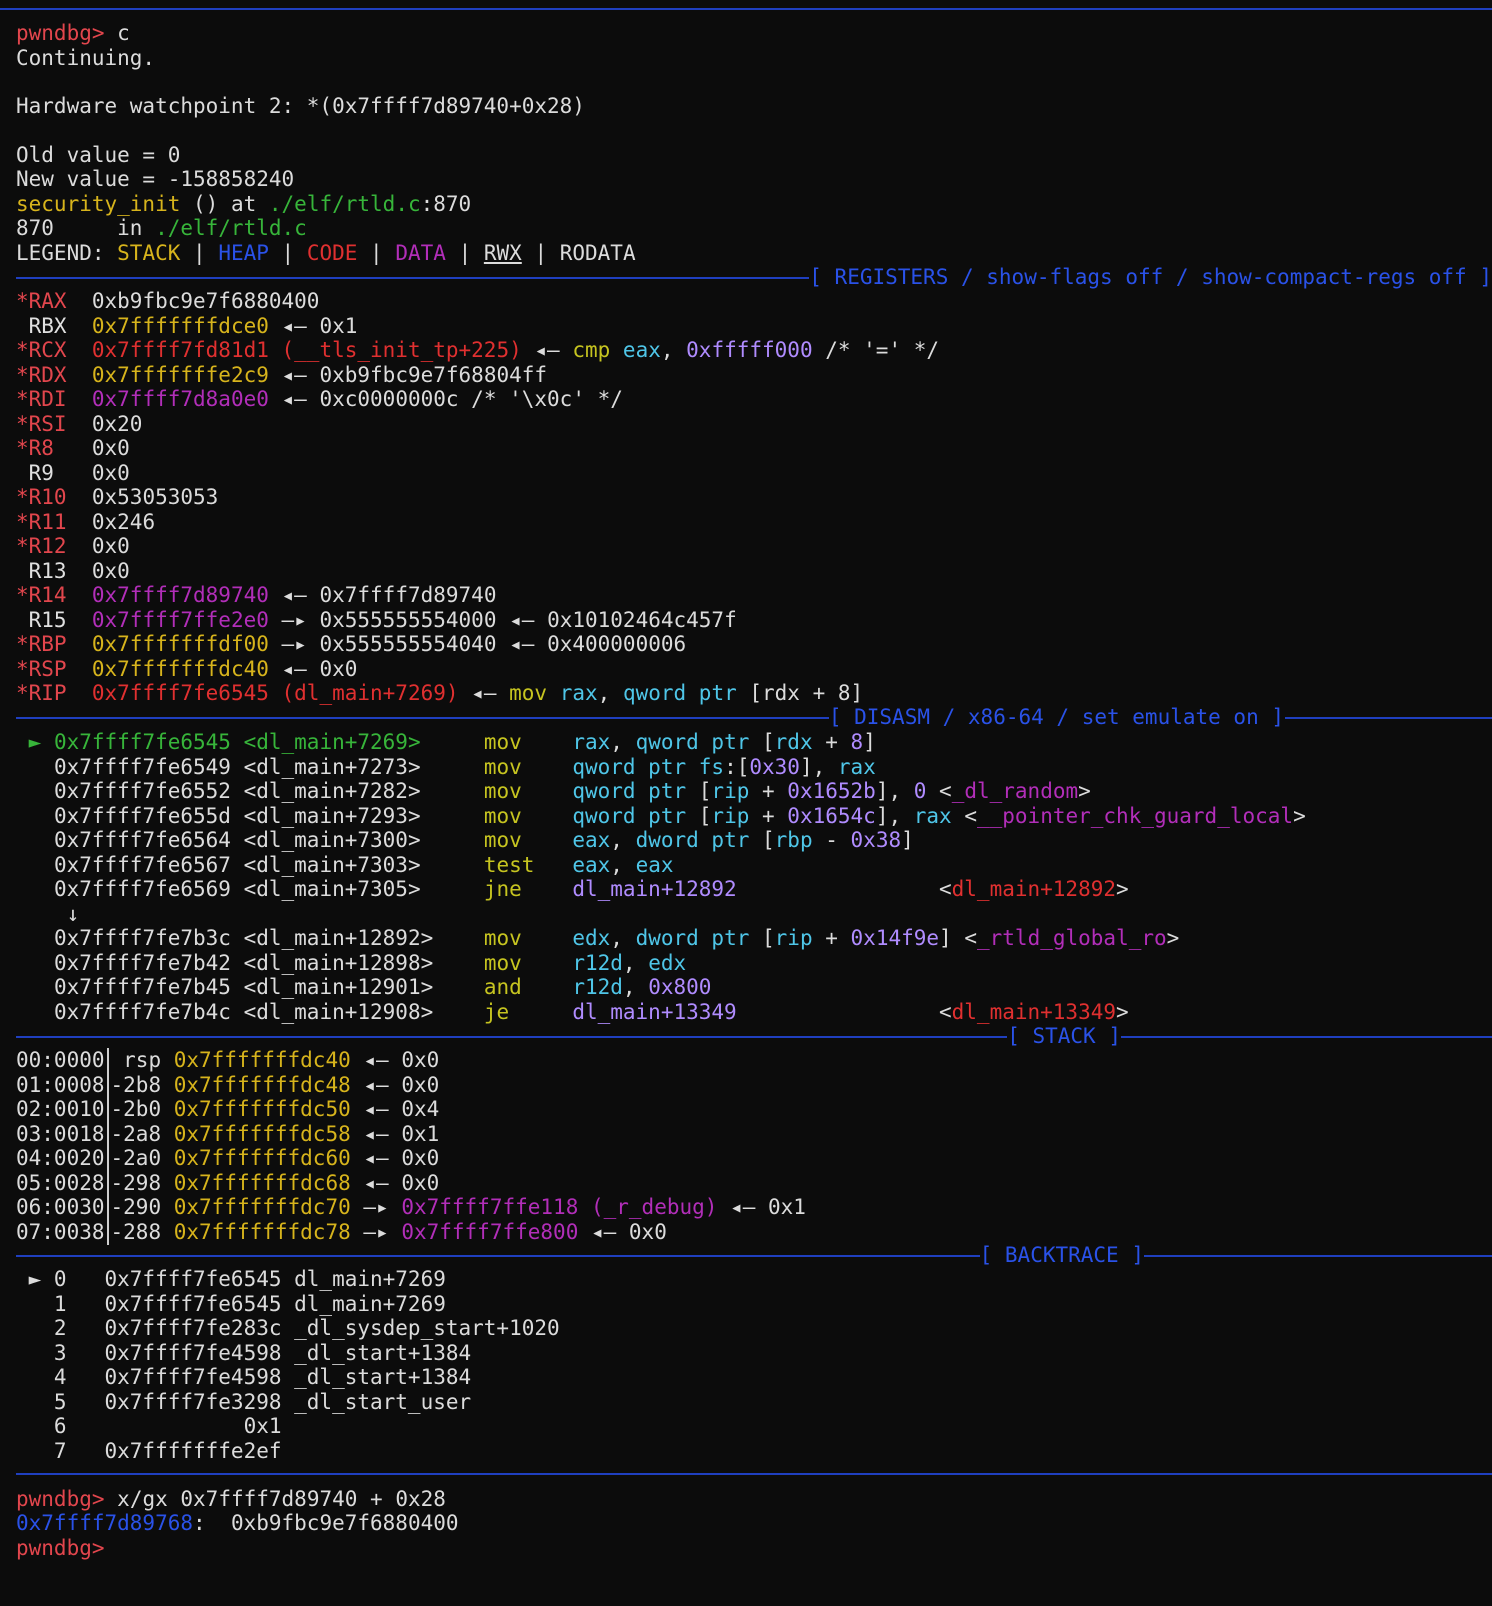 This screenshot has width=1492, height=1606. Describe the element at coordinates (1388, 718) in the screenshot. I see `disasm-header-rule` at that location.